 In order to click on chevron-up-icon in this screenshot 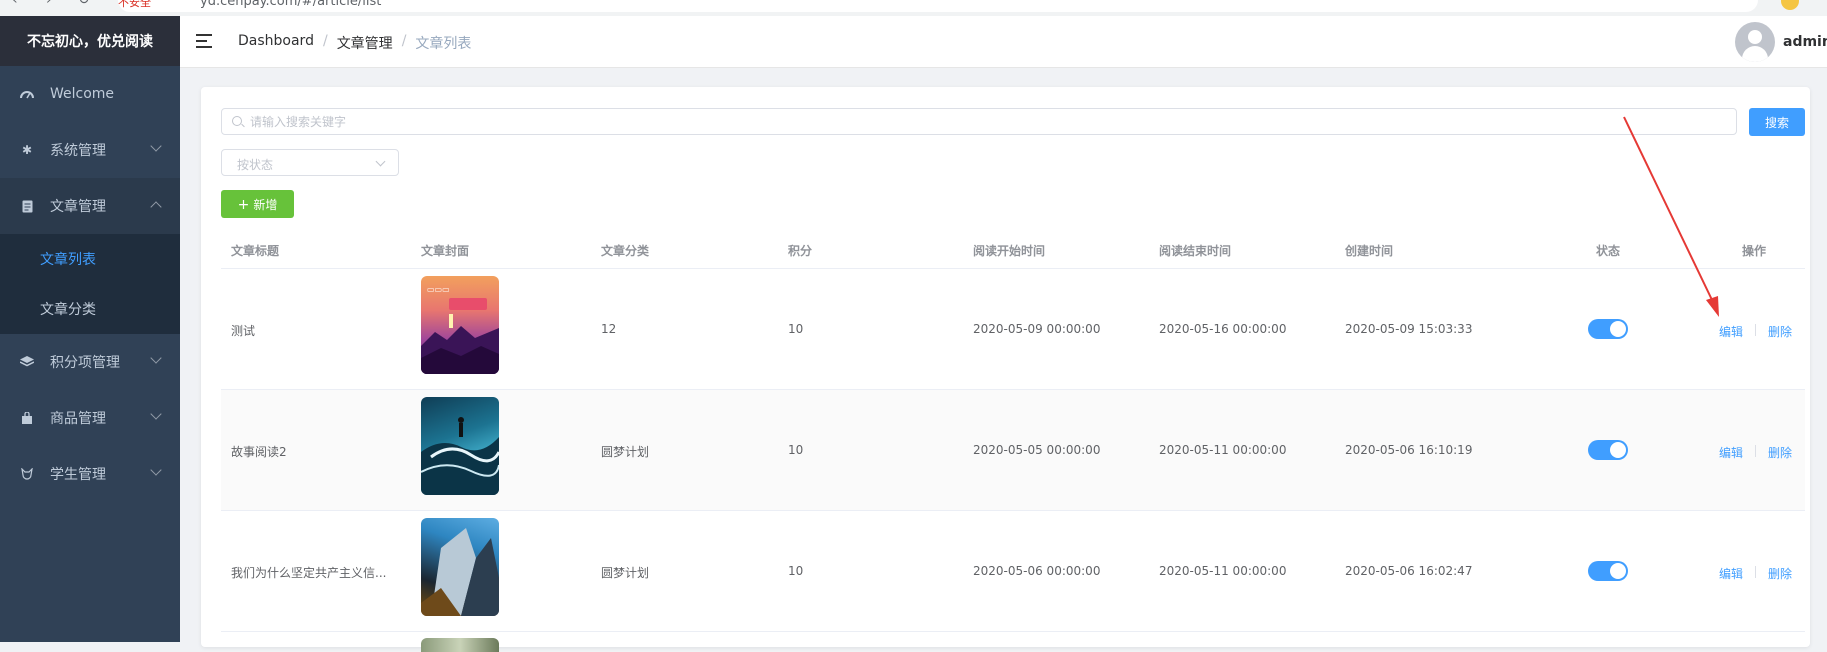, I will do `click(156, 207)`.